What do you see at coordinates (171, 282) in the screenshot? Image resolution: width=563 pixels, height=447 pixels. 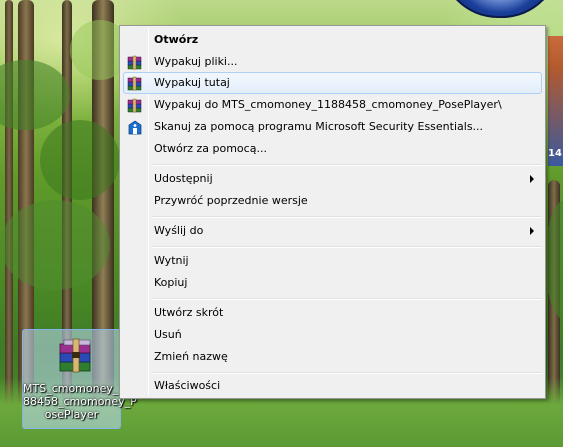 I see `menu-item-label: Kopiuj` at bounding box center [171, 282].